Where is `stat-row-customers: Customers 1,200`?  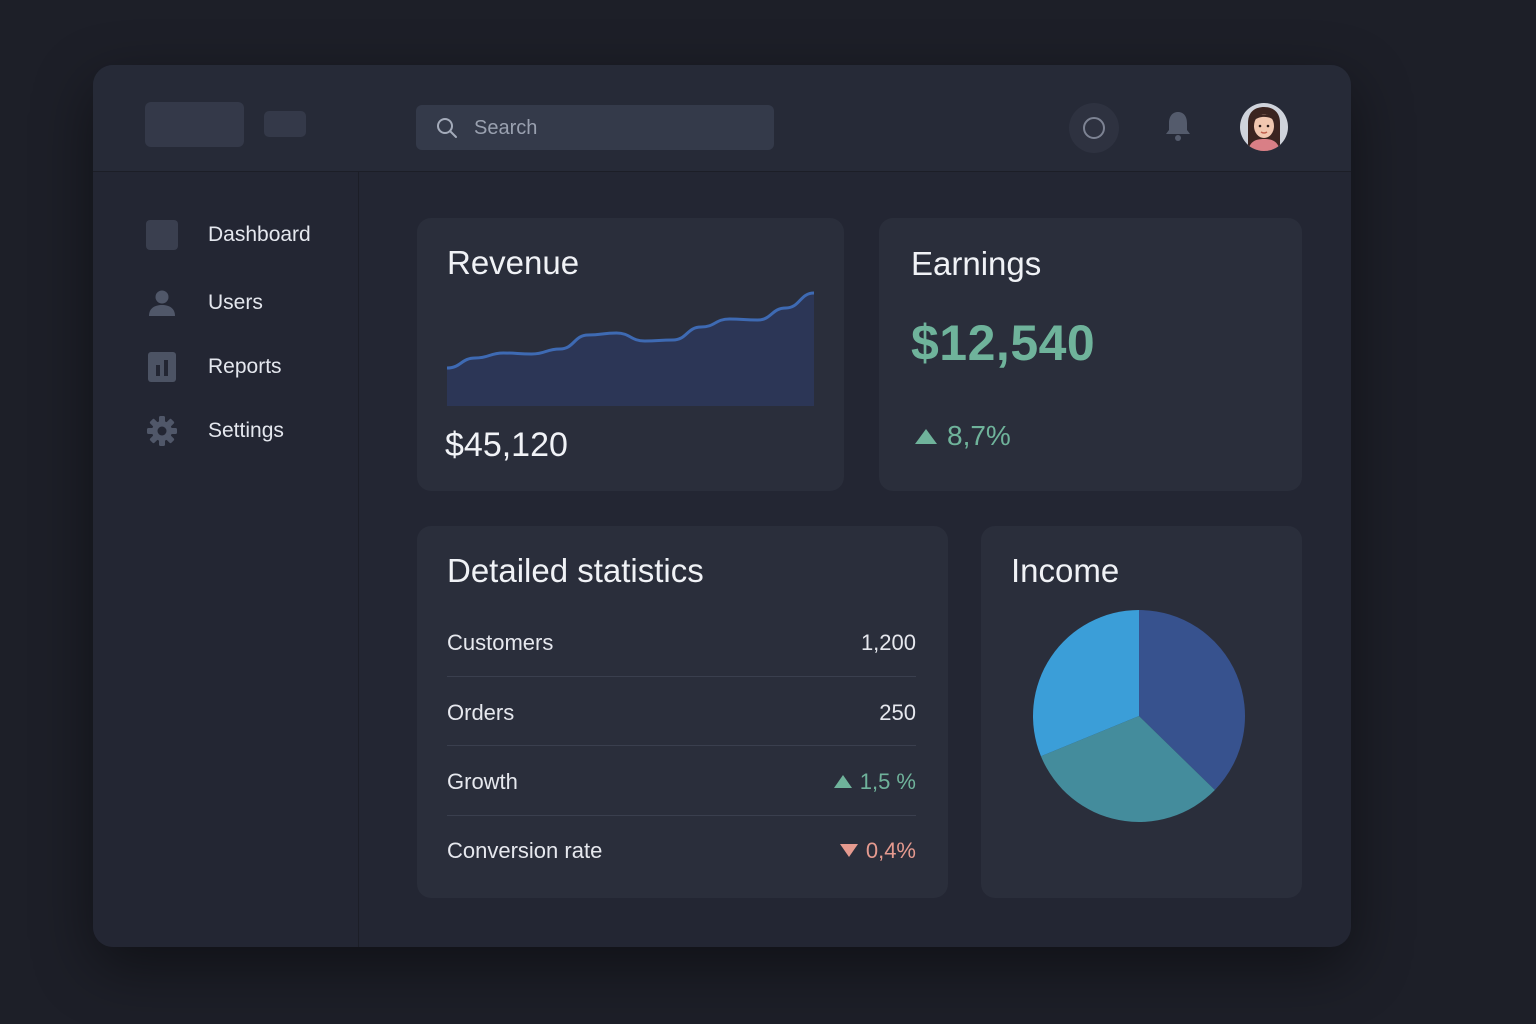 stat-row-customers: Customers 1,200 is located at coordinates (681, 642).